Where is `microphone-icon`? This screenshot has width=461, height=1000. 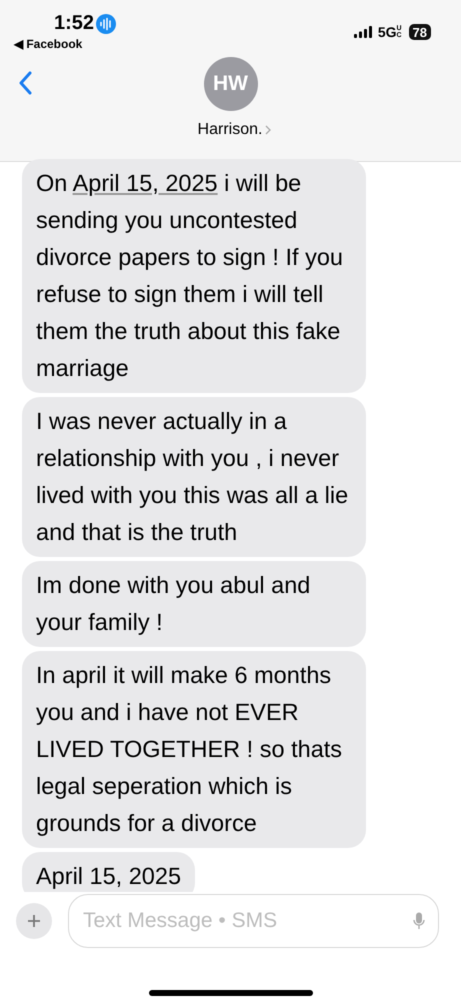 microphone-icon is located at coordinates (419, 921).